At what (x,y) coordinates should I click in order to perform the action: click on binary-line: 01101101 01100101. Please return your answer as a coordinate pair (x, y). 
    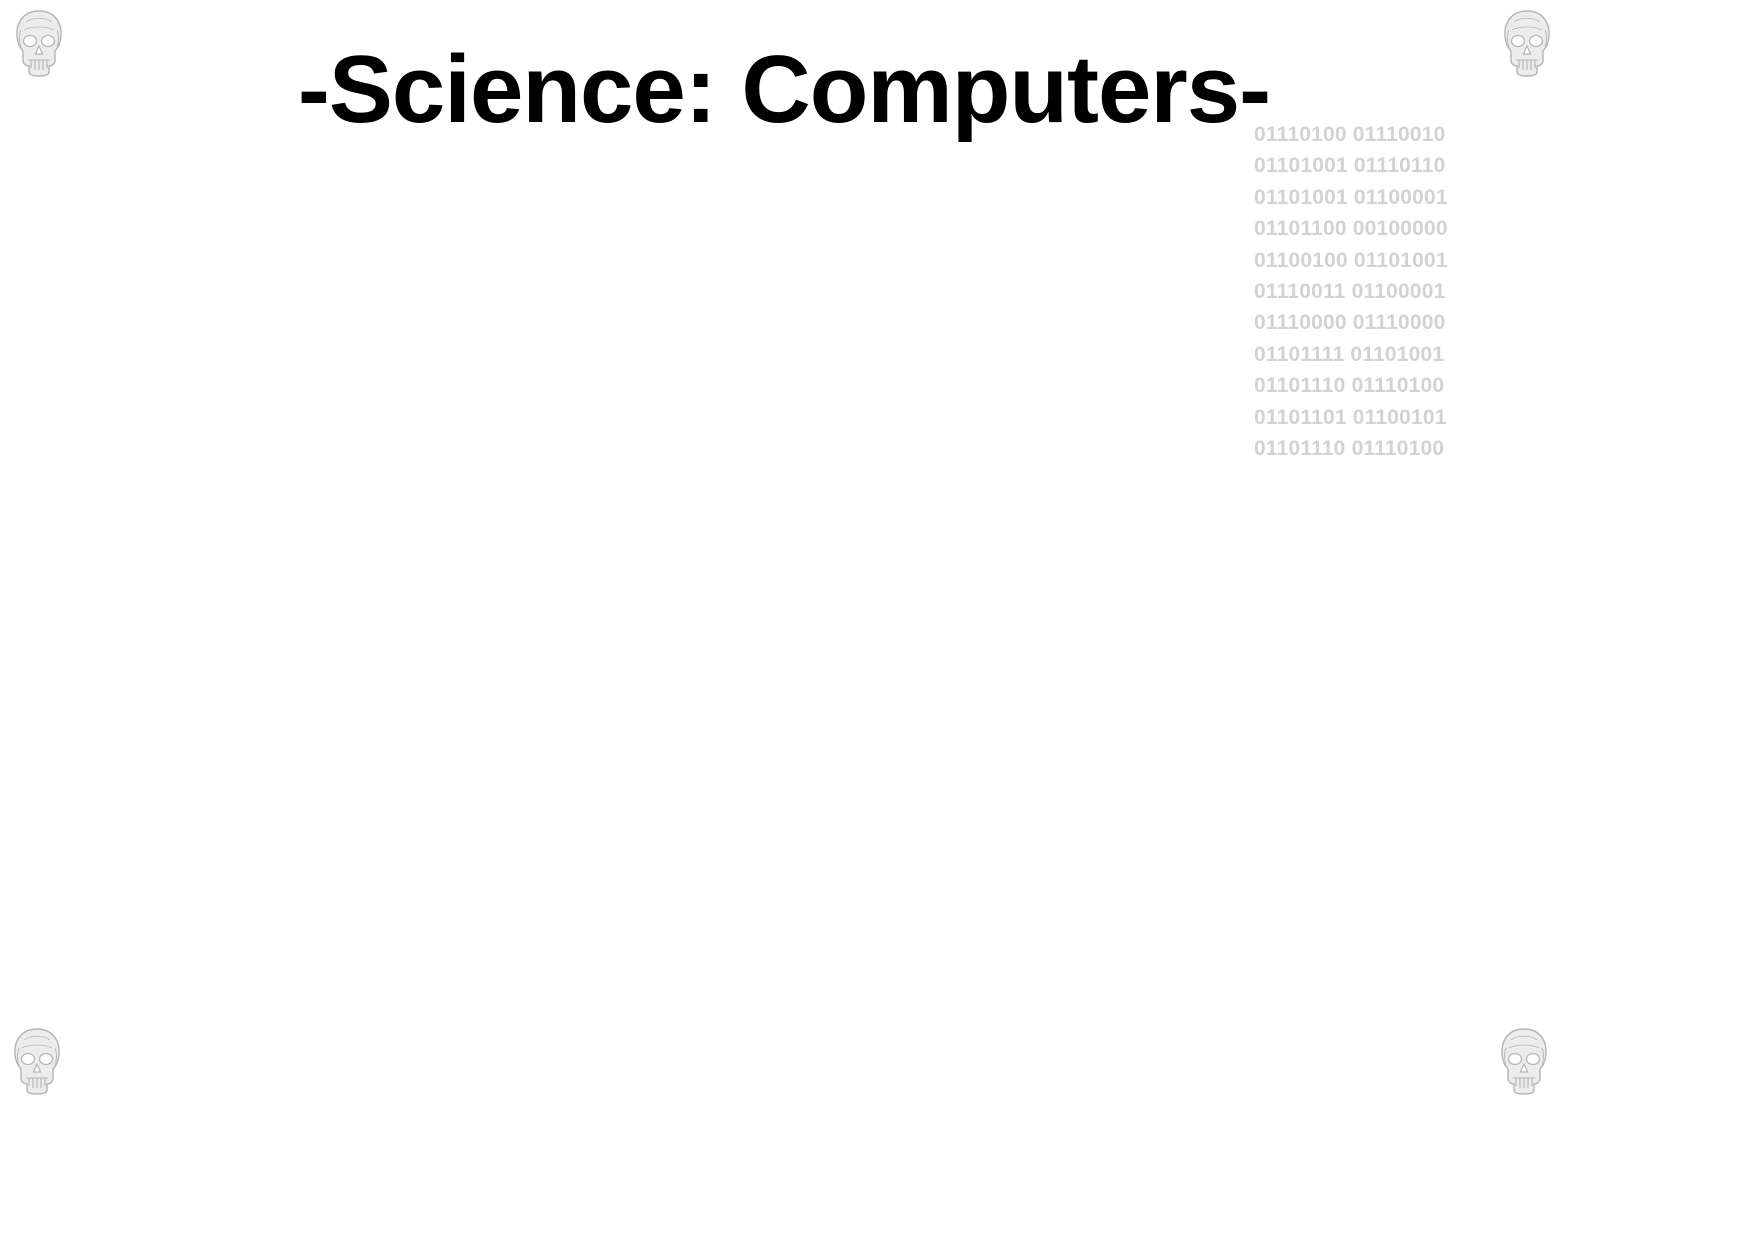
    Looking at the image, I should click on (1350, 417).